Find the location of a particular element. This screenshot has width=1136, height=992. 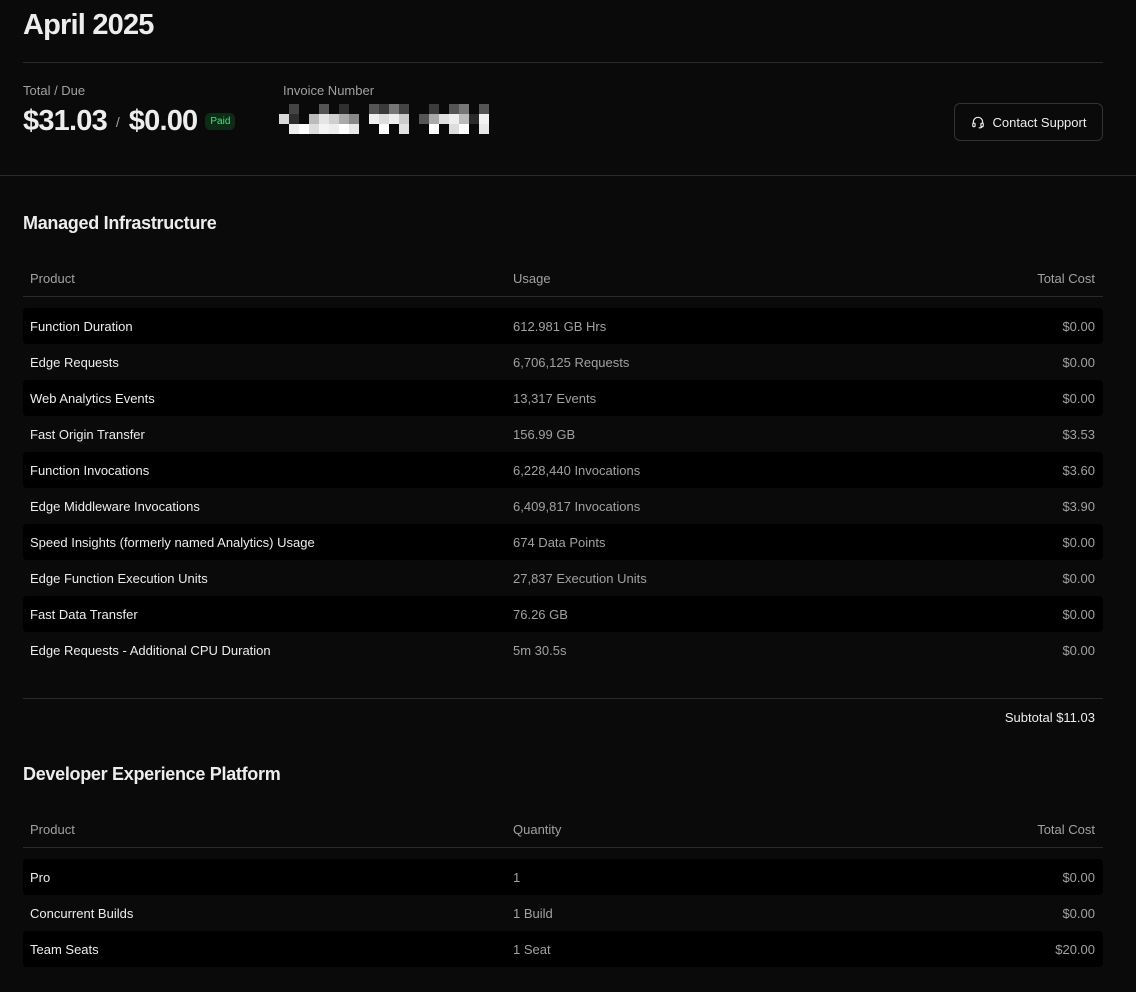

page-title: April 2025 is located at coordinates (88, 25).